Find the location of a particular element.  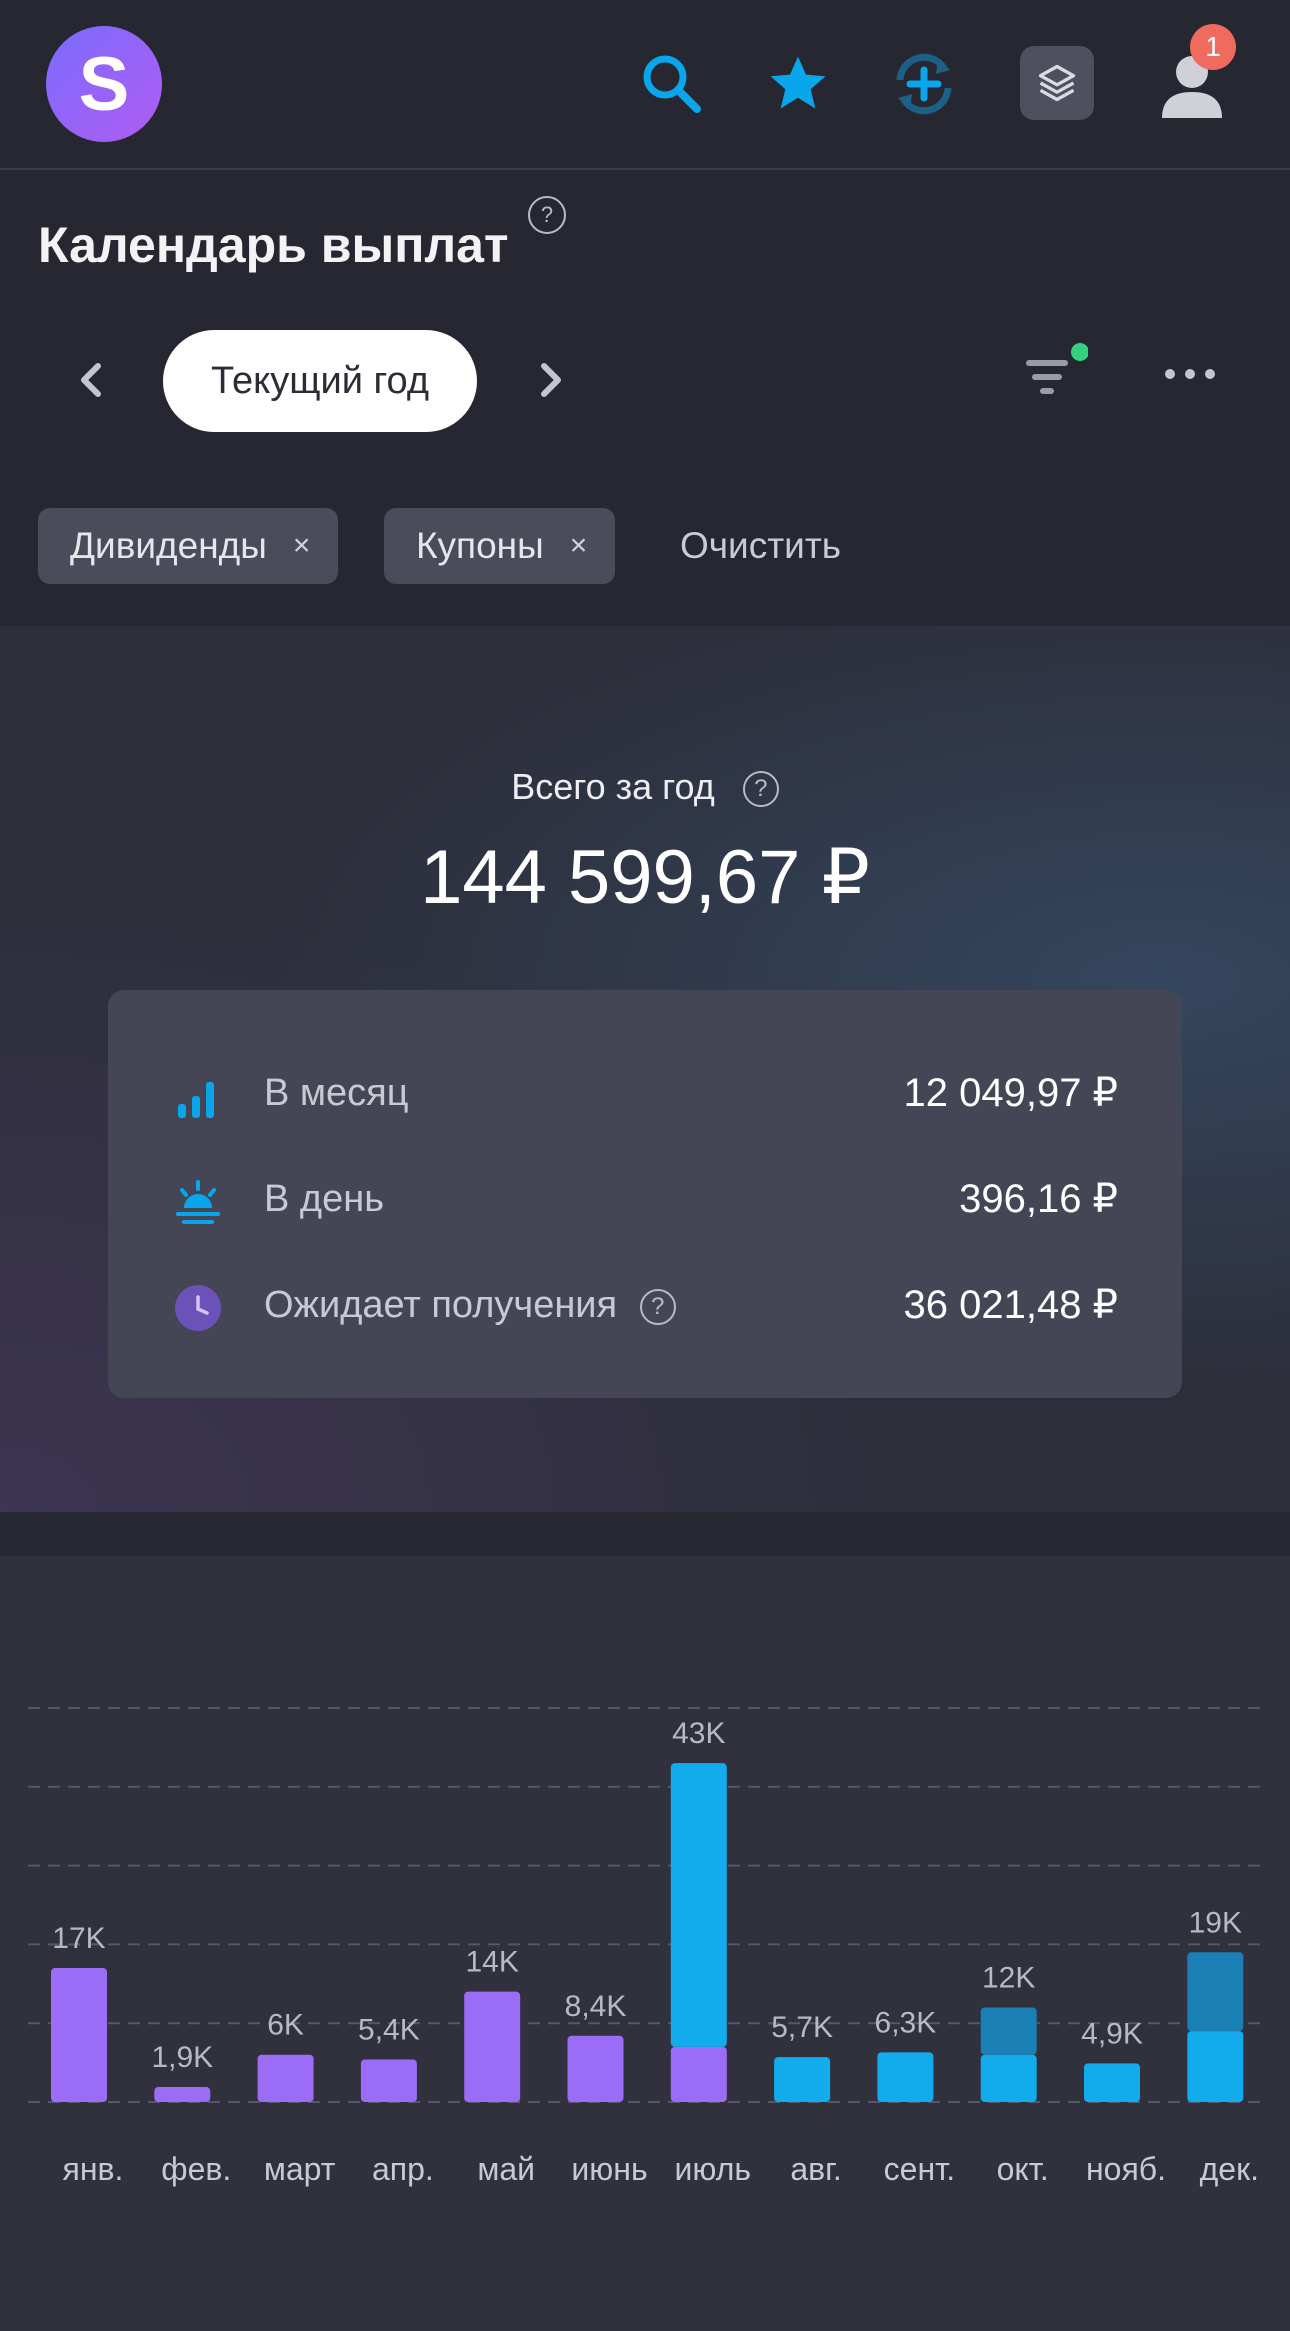

chip-label: Дивиденды is located at coordinates (168, 545).